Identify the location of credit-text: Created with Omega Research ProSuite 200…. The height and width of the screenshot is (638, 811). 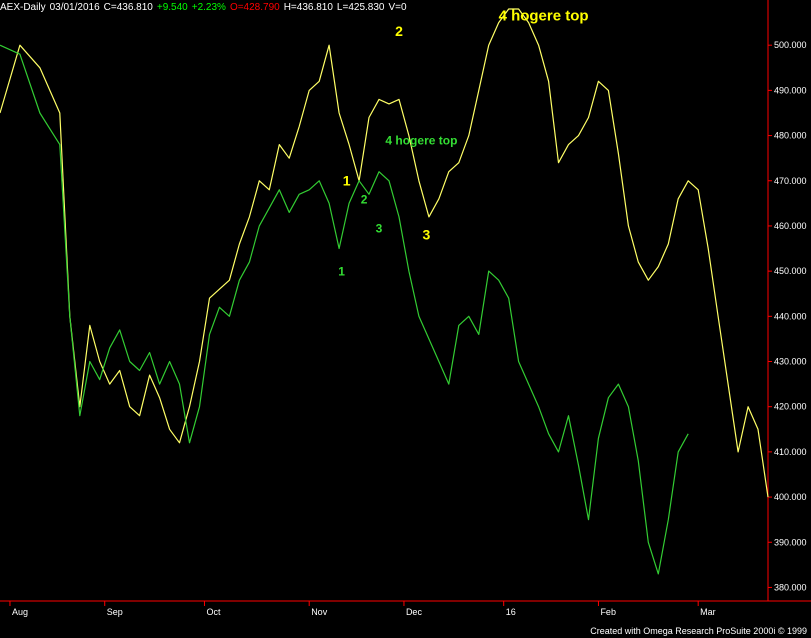
(698, 631).